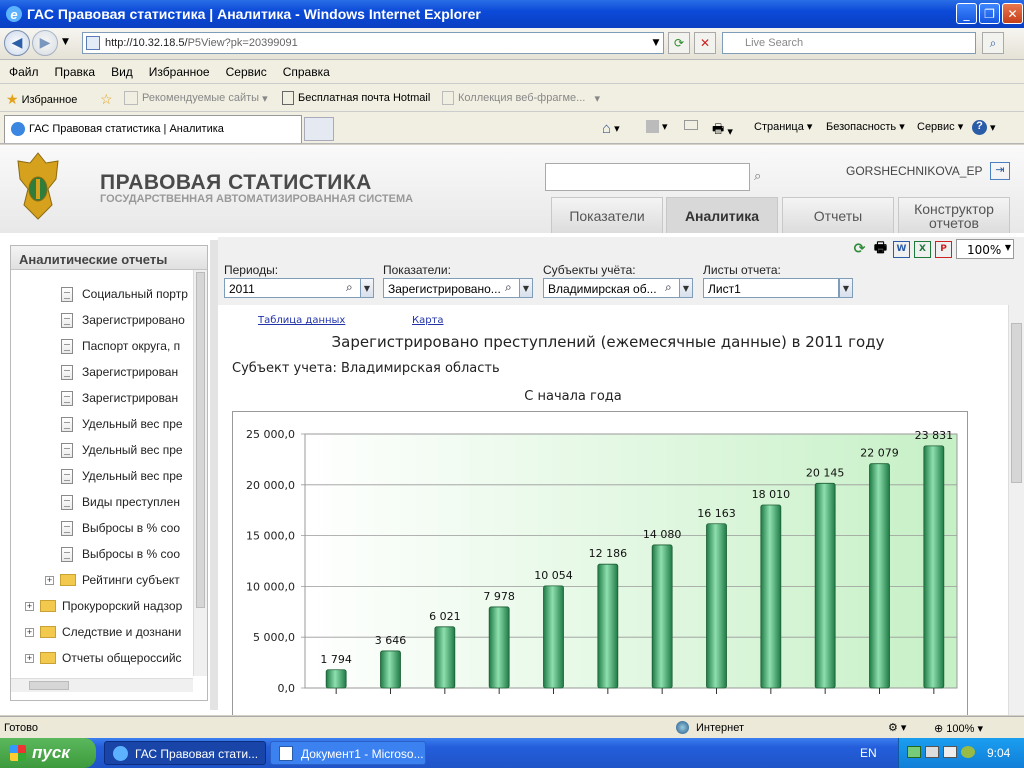 The width and height of the screenshot is (1024, 768). I want to click on browser-tab: ГАС Правовая статистика | Аналитика, so click(153, 129).